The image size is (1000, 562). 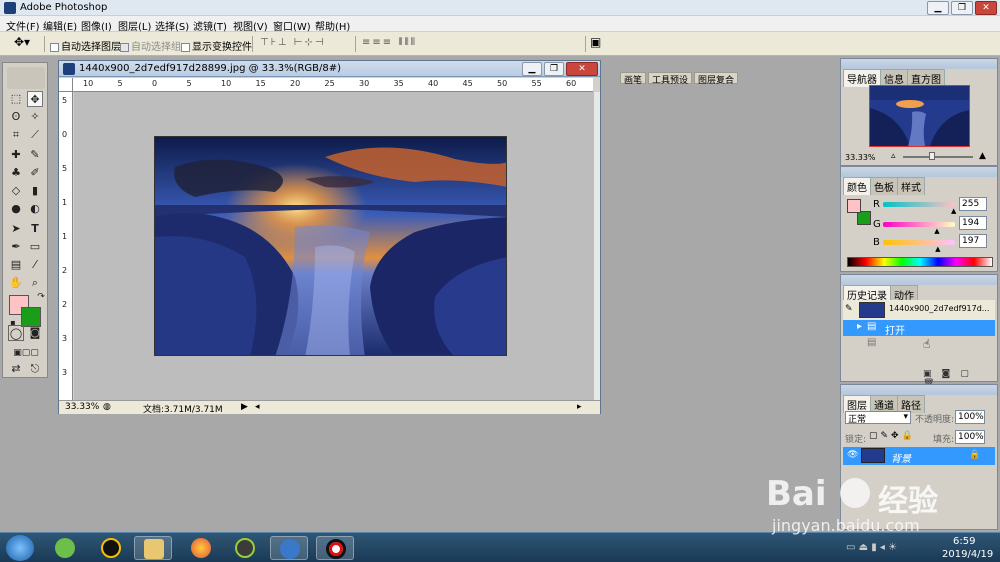 What do you see at coordinates (670, 79) in the screenshot?
I see `palette-tab-tool-presets: 工具预设` at bounding box center [670, 79].